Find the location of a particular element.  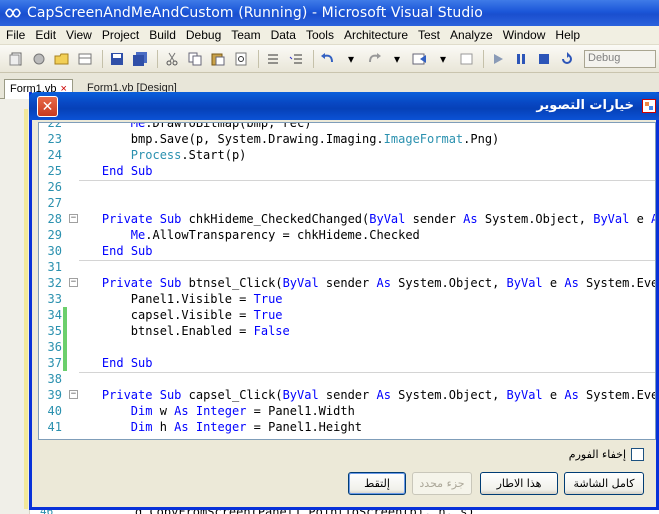

indent-icon is located at coordinates (296, 59).